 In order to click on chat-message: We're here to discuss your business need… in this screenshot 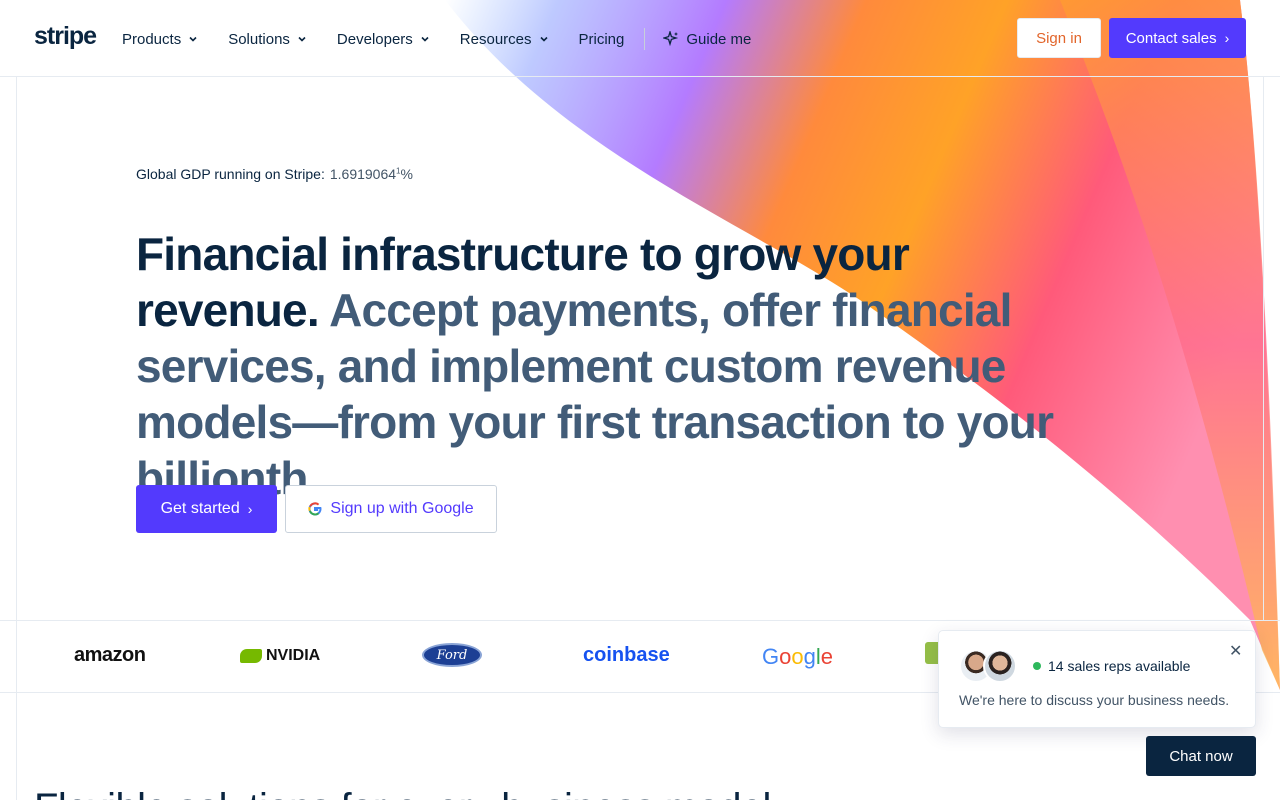, I will do `click(1094, 700)`.